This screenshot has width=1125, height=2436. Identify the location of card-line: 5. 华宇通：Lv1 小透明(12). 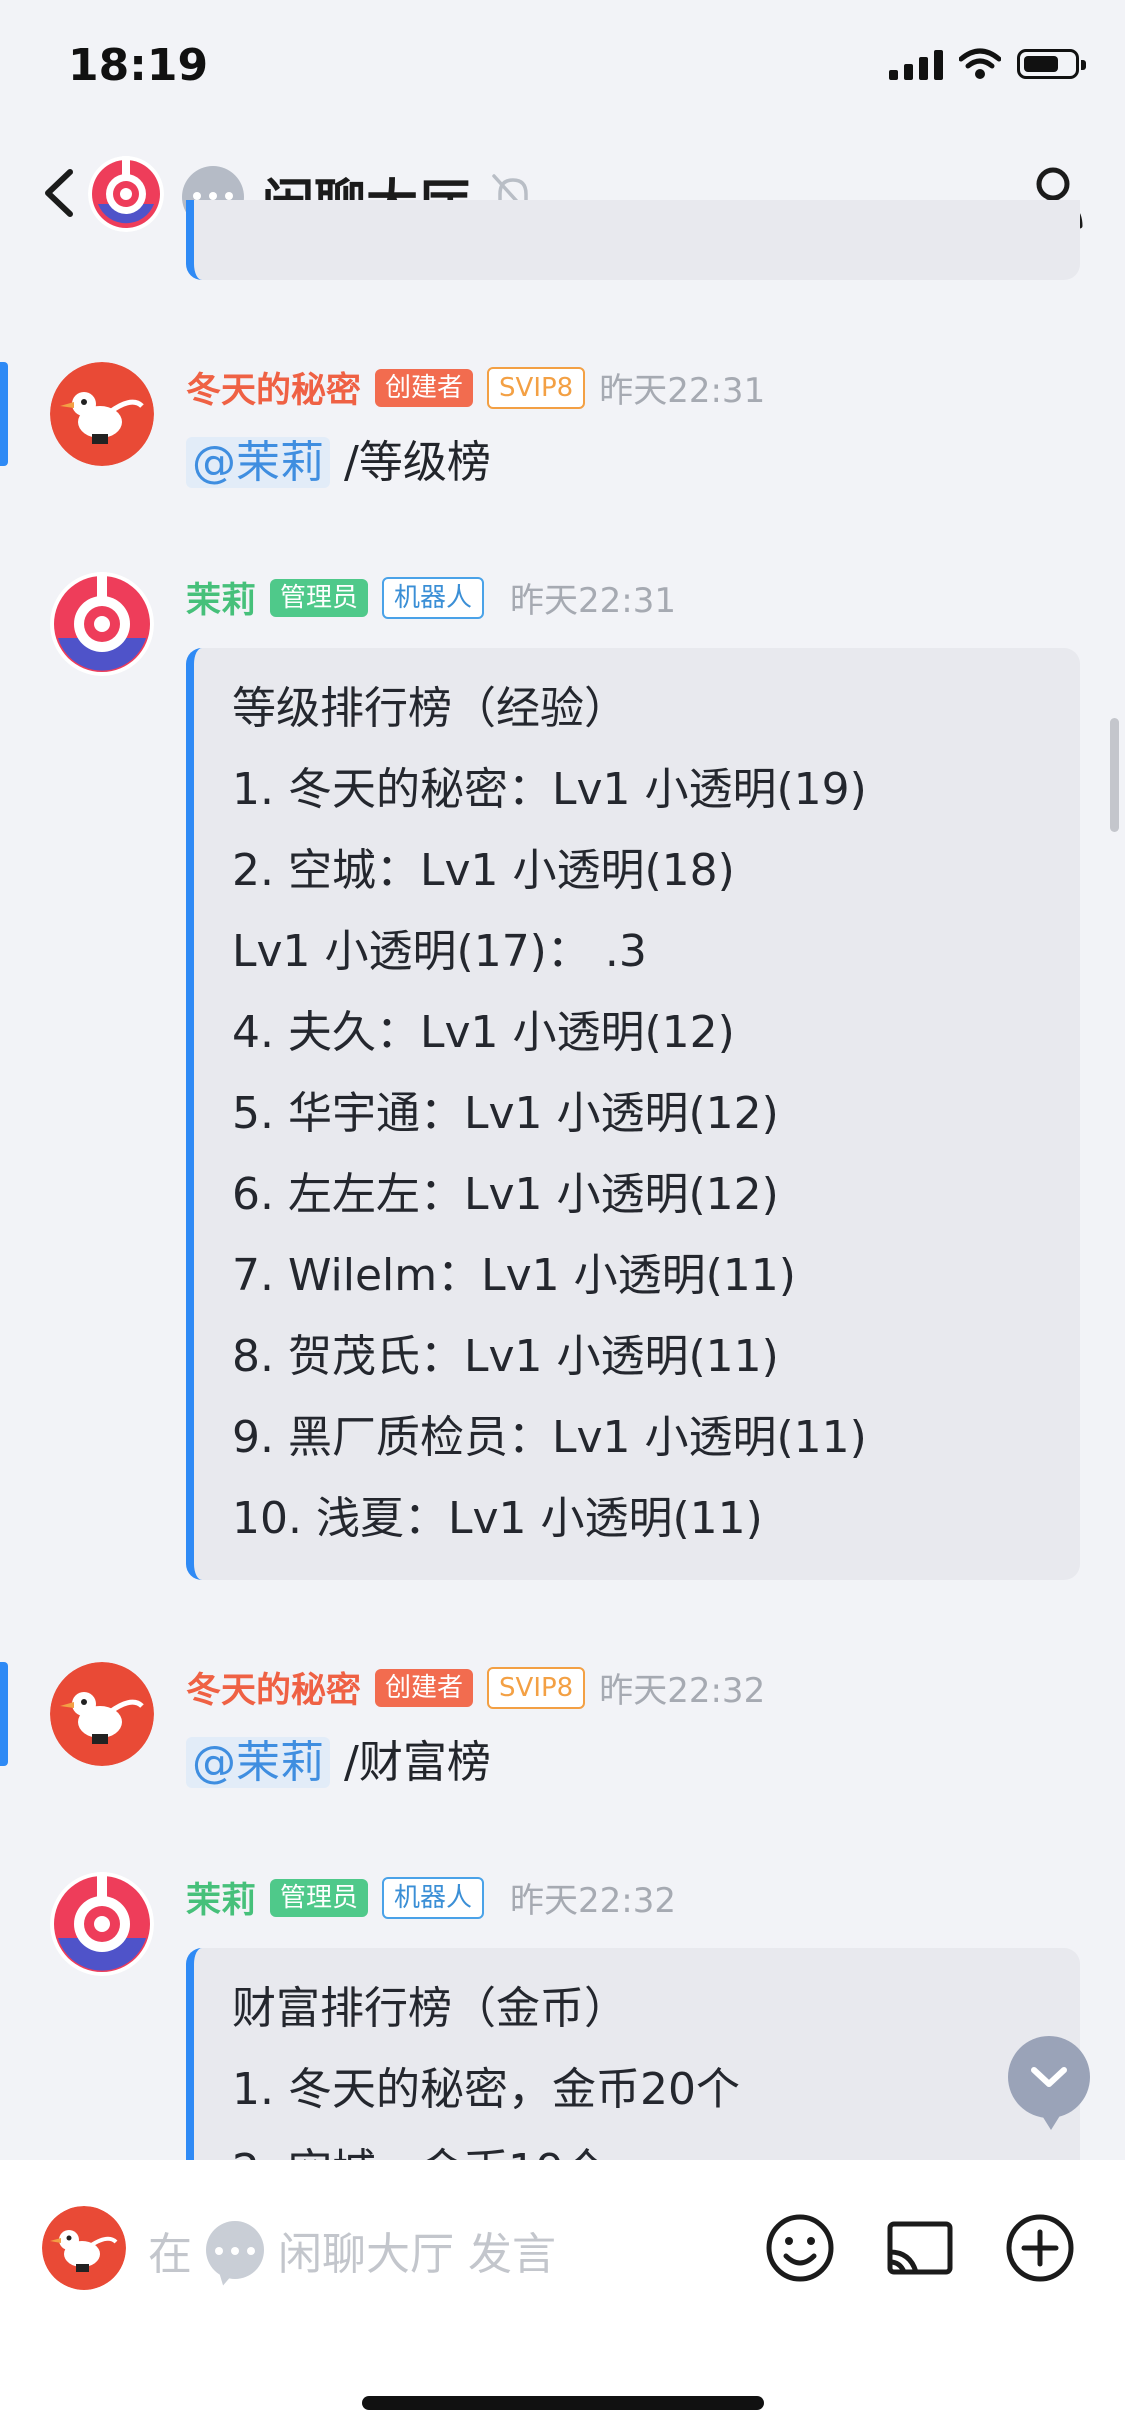
(505, 1113).